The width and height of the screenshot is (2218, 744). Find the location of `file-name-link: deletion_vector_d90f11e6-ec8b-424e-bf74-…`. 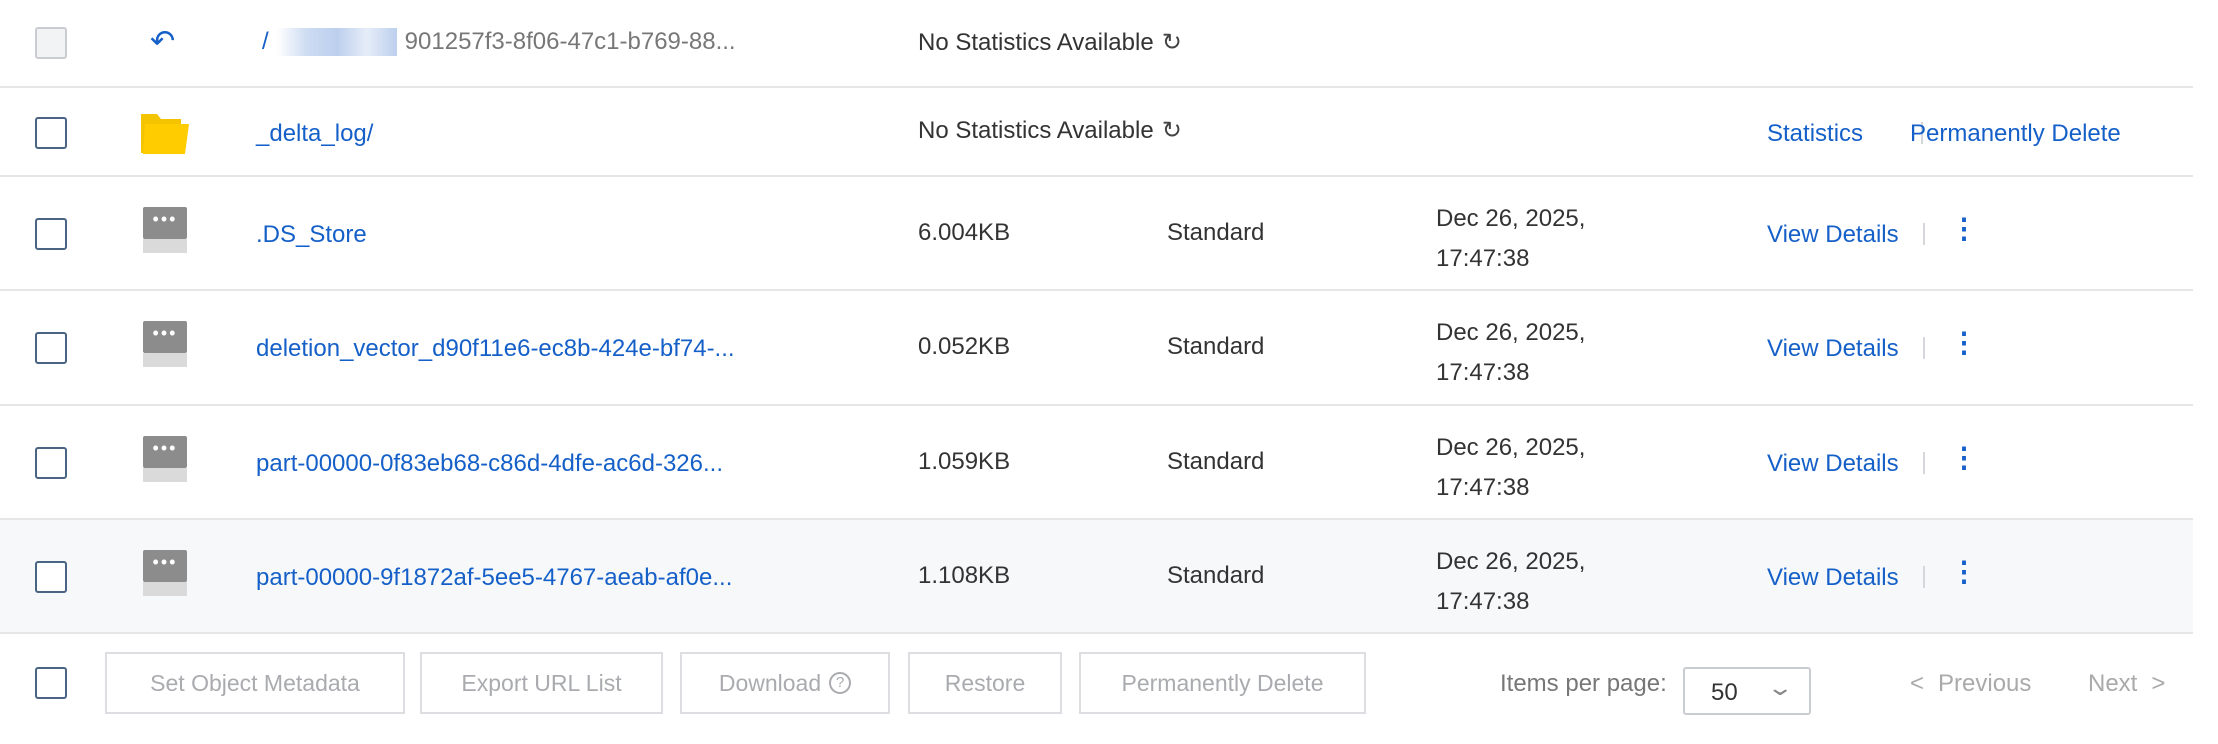

file-name-link: deletion_vector_d90f11e6-ec8b-424e-bf74-… is located at coordinates (495, 349).